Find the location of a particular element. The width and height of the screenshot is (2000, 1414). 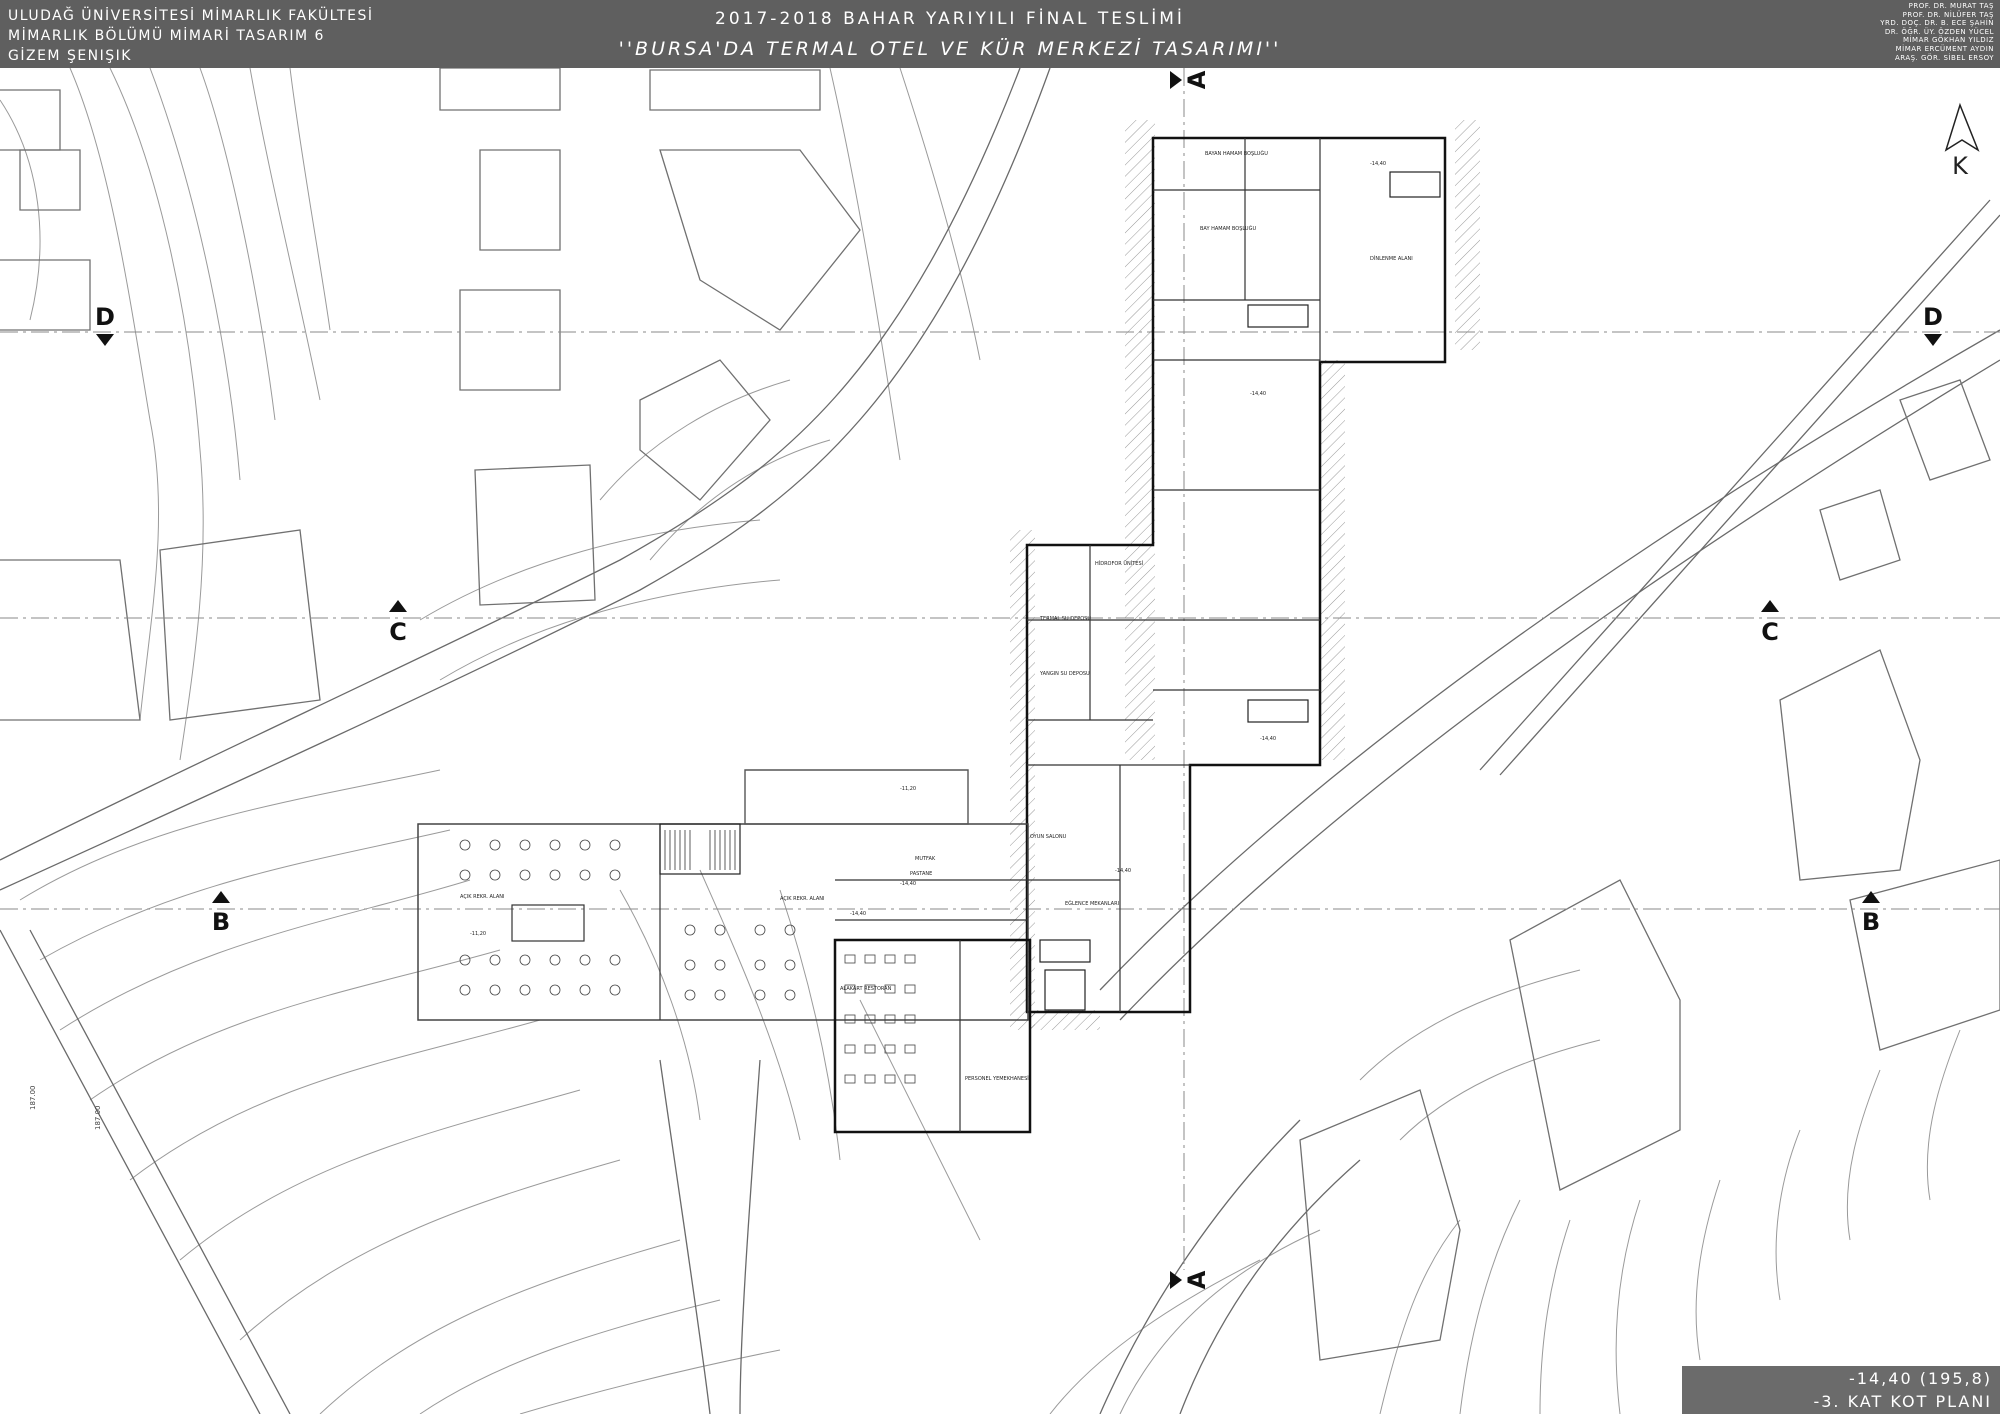

contour-labels: 187.00 187.00 is located at coordinates (65, 1108).